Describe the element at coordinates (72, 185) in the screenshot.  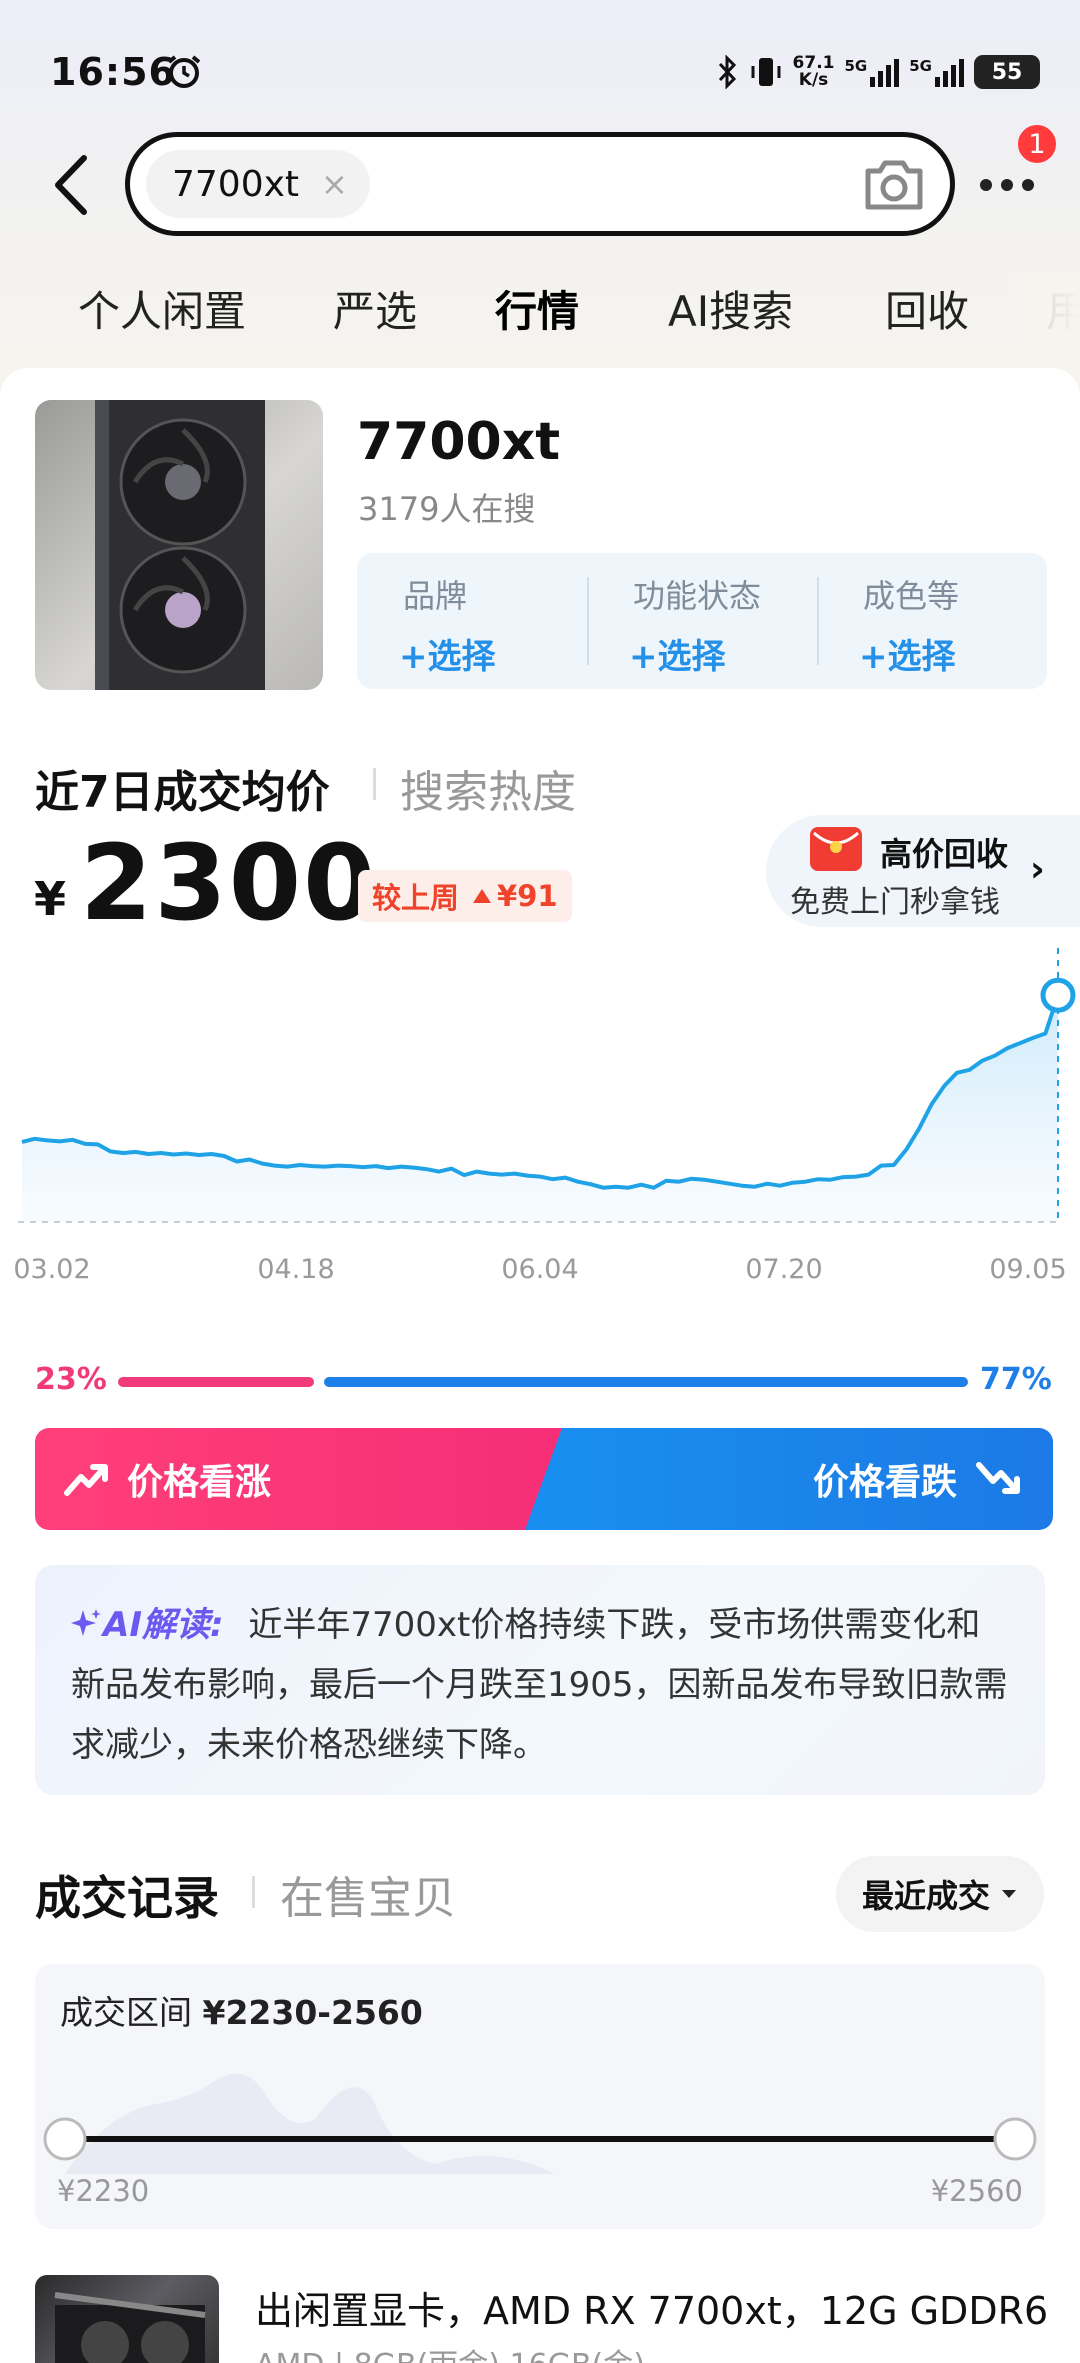
I see `back-button` at that location.